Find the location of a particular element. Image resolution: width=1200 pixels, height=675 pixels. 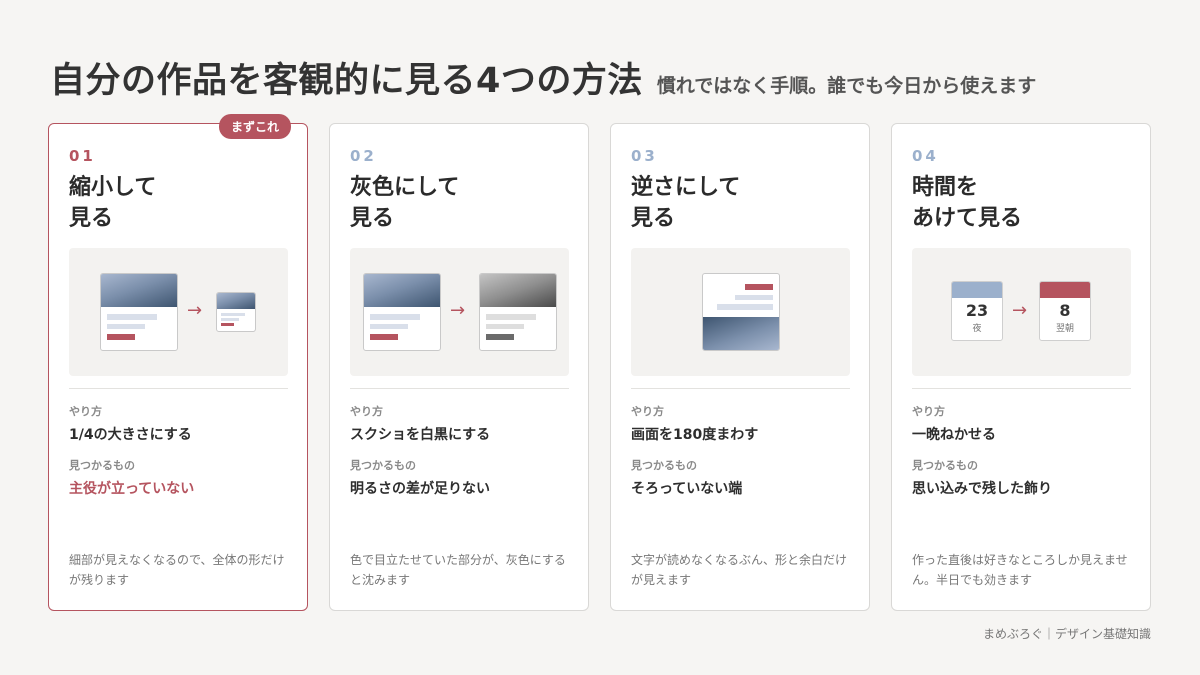

time-illustration: 23 夜 → 8 翌朝 is located at coordinates (1021, 312).